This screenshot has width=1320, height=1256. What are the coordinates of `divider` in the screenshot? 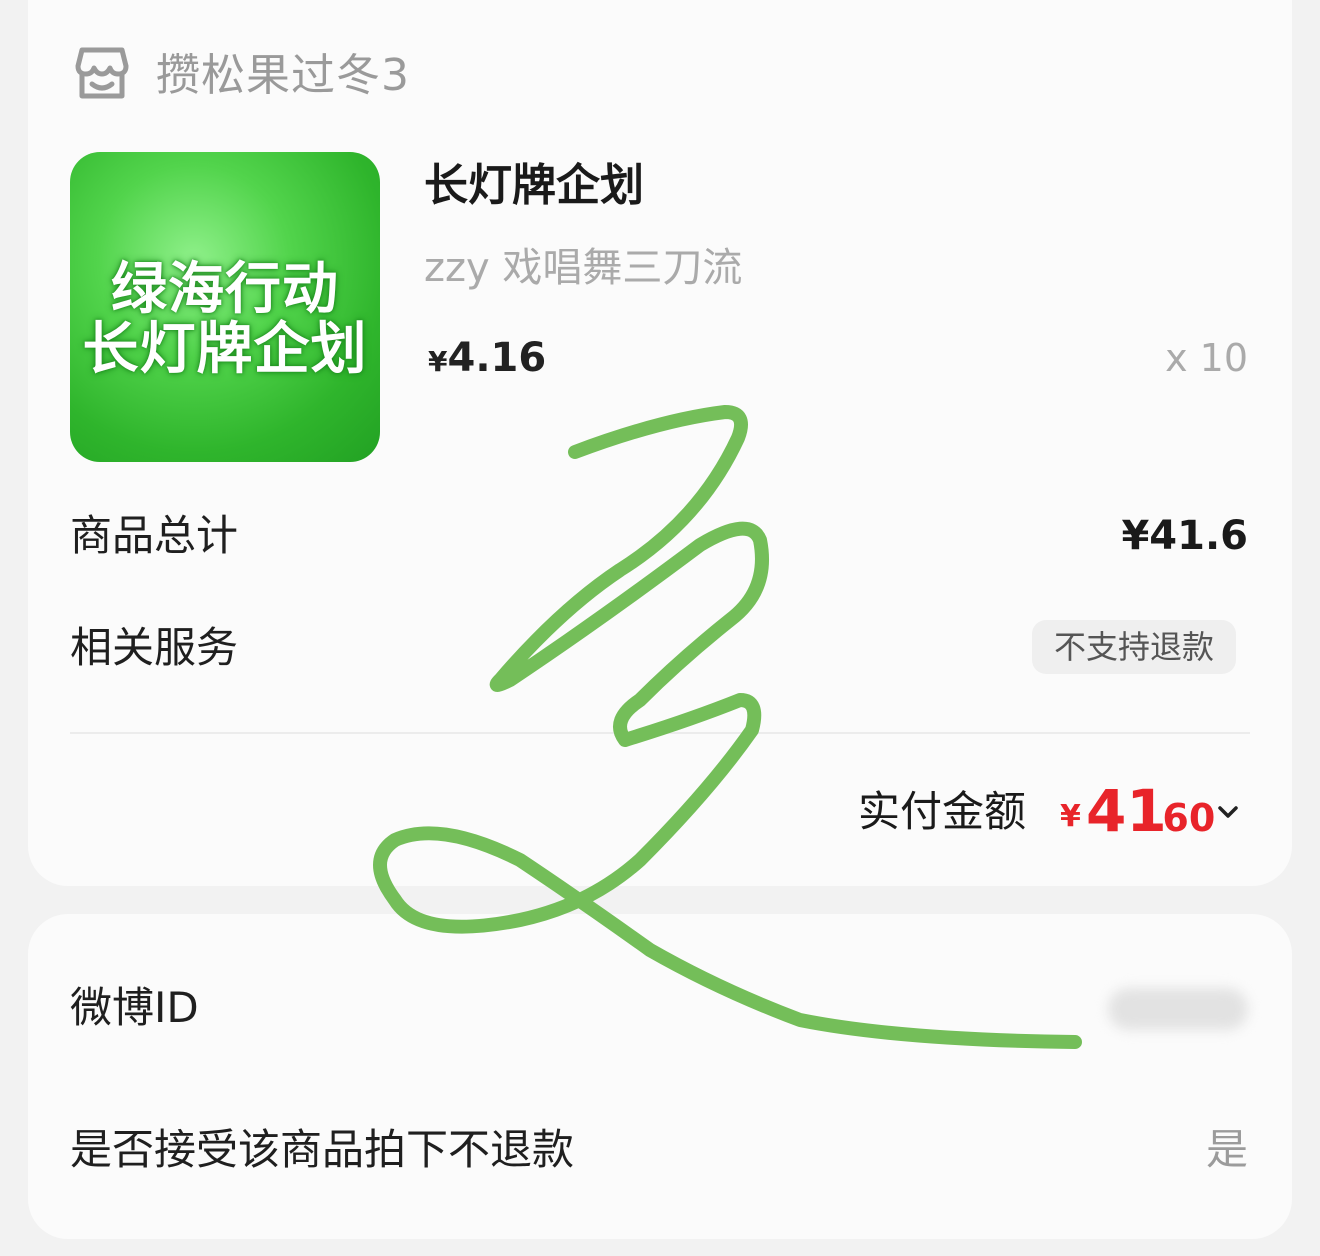 It's located at (660, 733).